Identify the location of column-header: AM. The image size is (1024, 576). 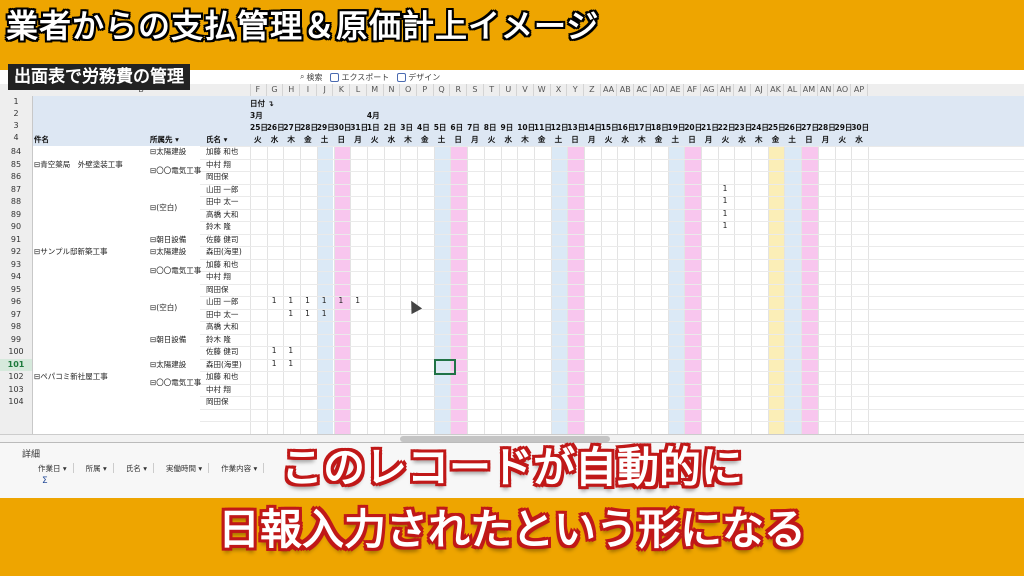
(809, 90).